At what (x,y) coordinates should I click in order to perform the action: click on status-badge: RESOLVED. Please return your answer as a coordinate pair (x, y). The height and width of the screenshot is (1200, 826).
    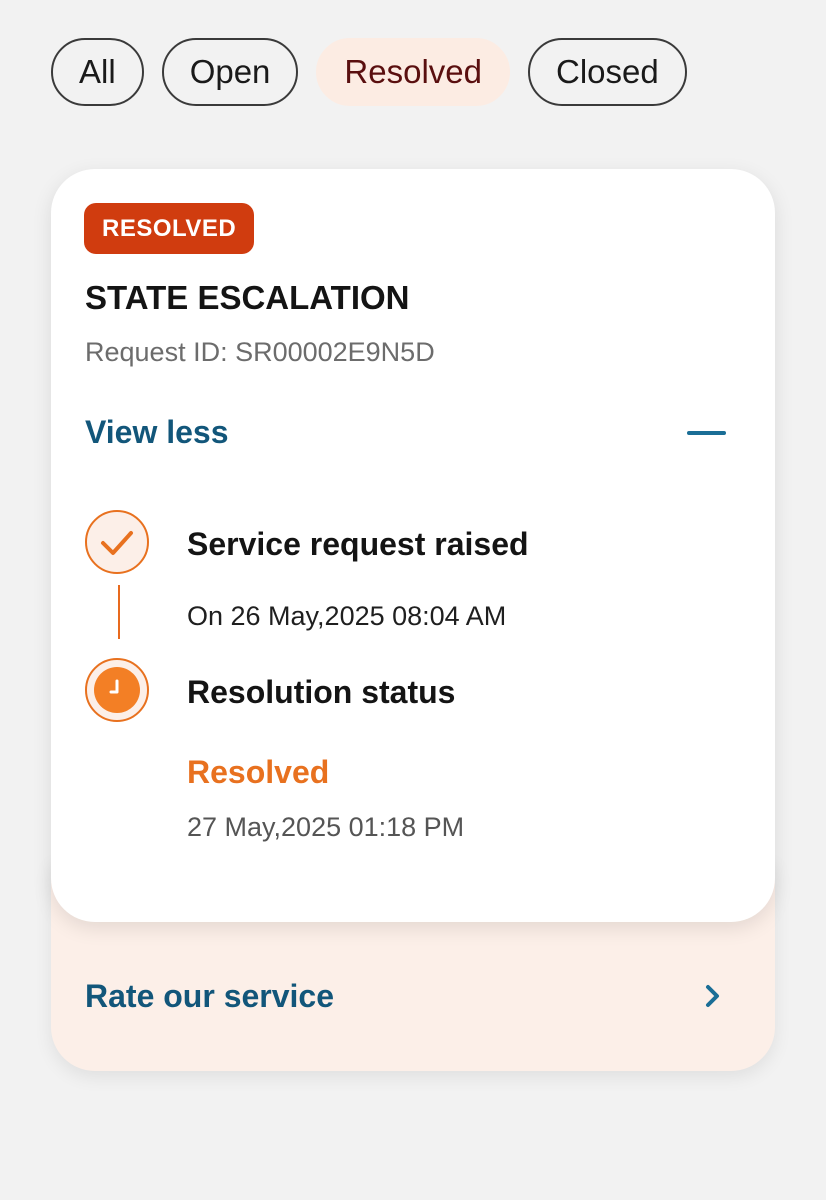
    Looking at the image, I should click on (169, 228).